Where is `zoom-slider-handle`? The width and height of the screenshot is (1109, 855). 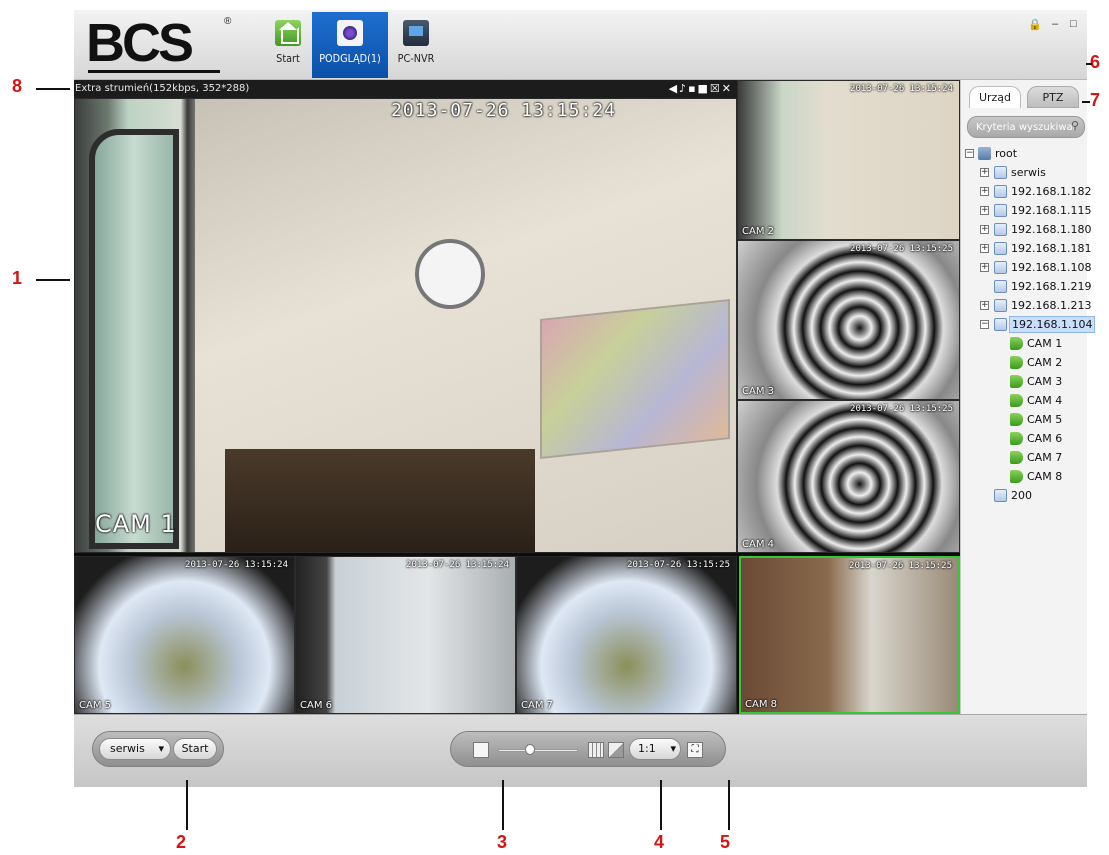 zoom-slider-handle is located at coordinates (530, 749).